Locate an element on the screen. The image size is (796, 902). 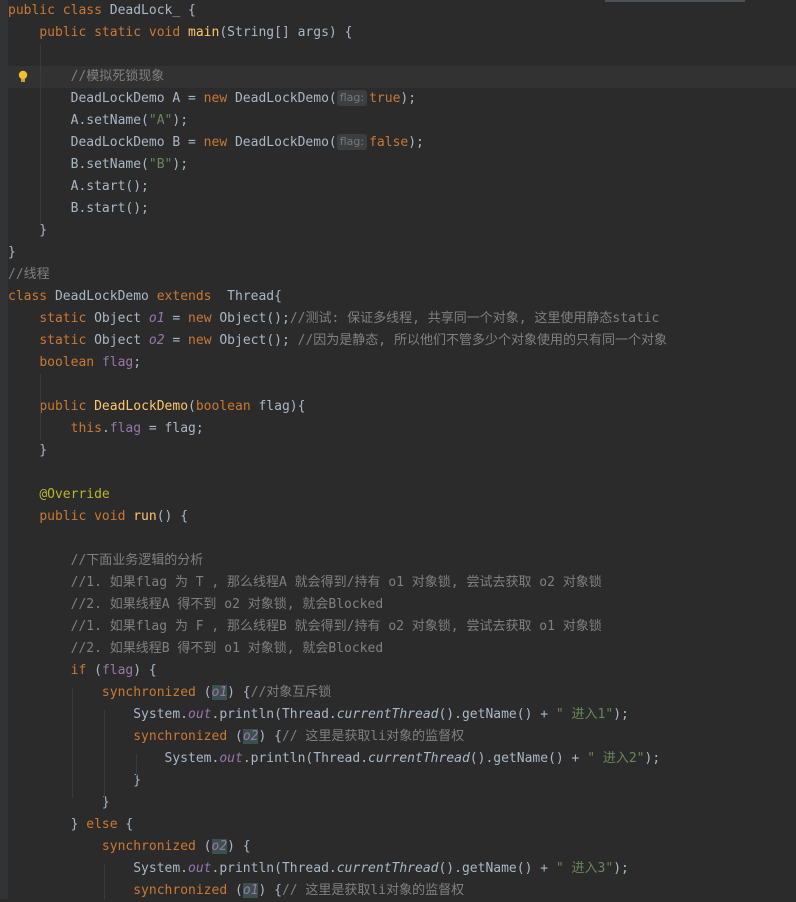
code-line: public DeadLockDemo(boolean flag){ is located at coordinates (402, 407).